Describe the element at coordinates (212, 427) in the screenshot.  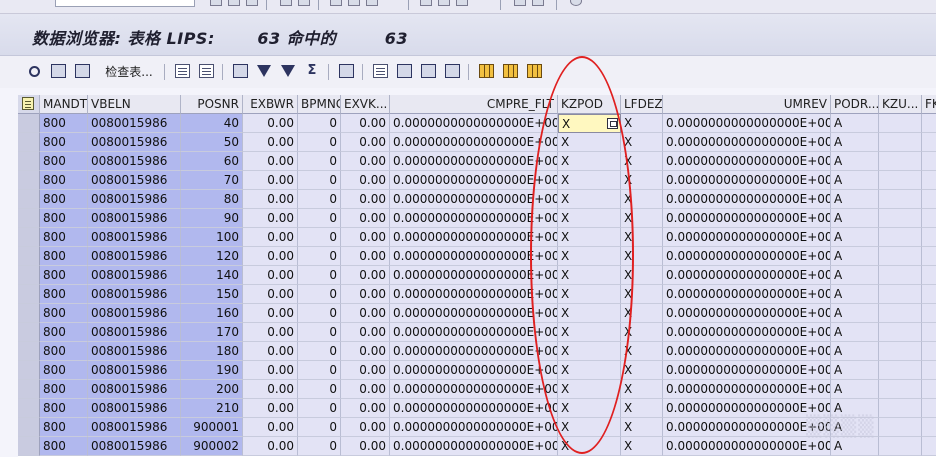
I see `cell-posnr: 900001` at that location.